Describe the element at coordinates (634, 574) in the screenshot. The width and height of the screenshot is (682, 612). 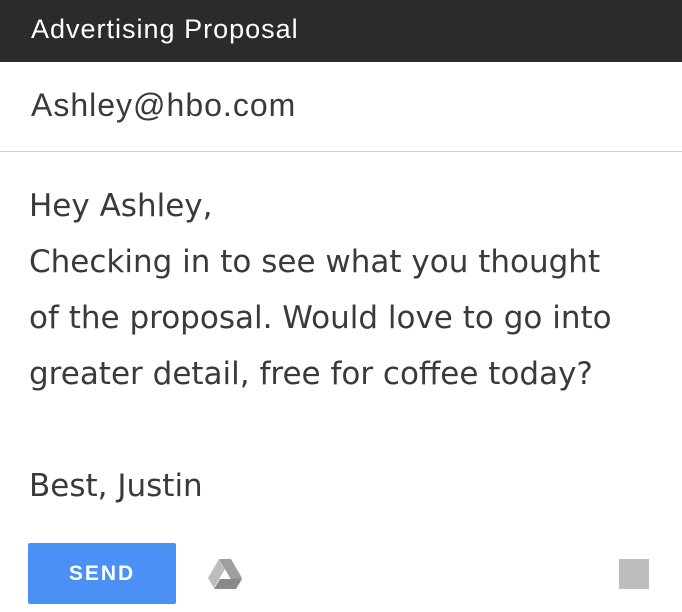
I see `gray-square-icon` at that location.